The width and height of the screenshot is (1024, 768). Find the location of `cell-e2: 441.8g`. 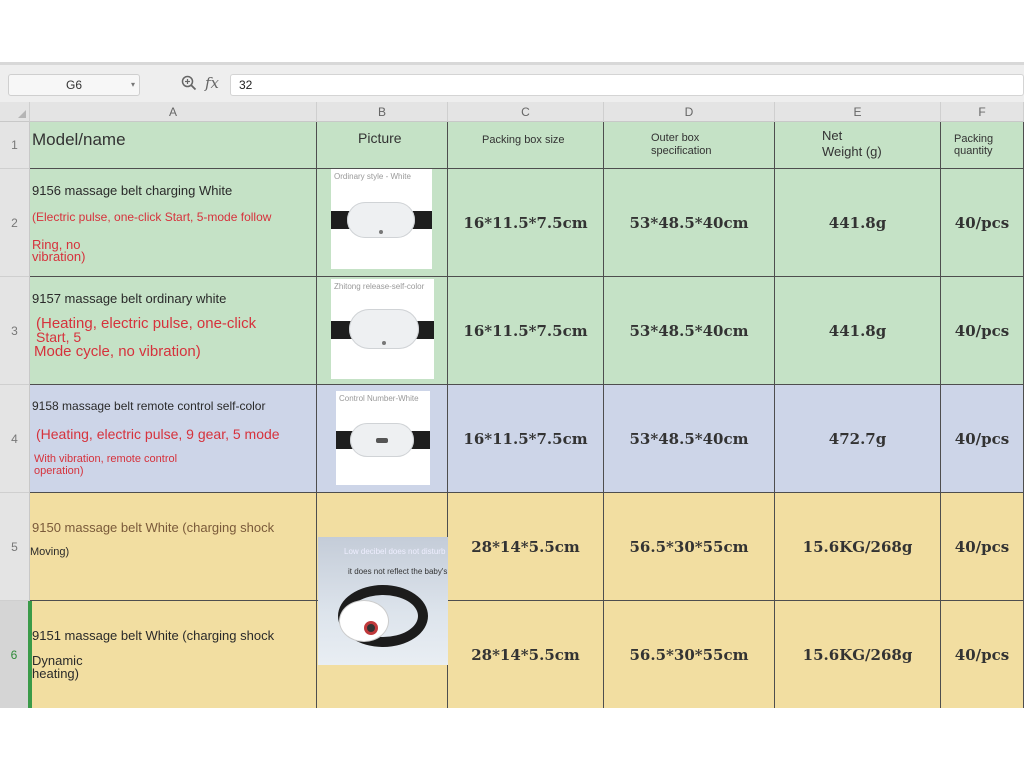

cell-e2: 441.8g is located at coordinates (858, 223).